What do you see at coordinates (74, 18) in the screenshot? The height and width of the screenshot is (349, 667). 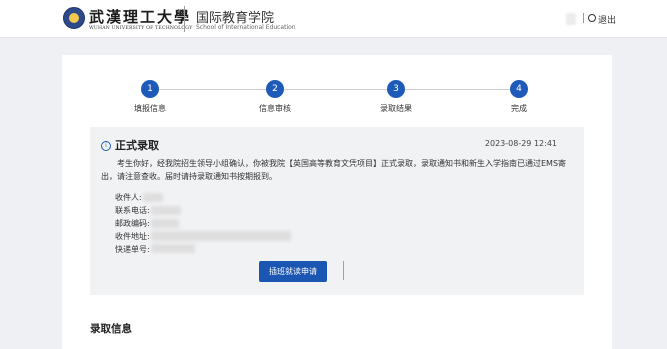 I see `university-logo` at bounding box center [74, 18].